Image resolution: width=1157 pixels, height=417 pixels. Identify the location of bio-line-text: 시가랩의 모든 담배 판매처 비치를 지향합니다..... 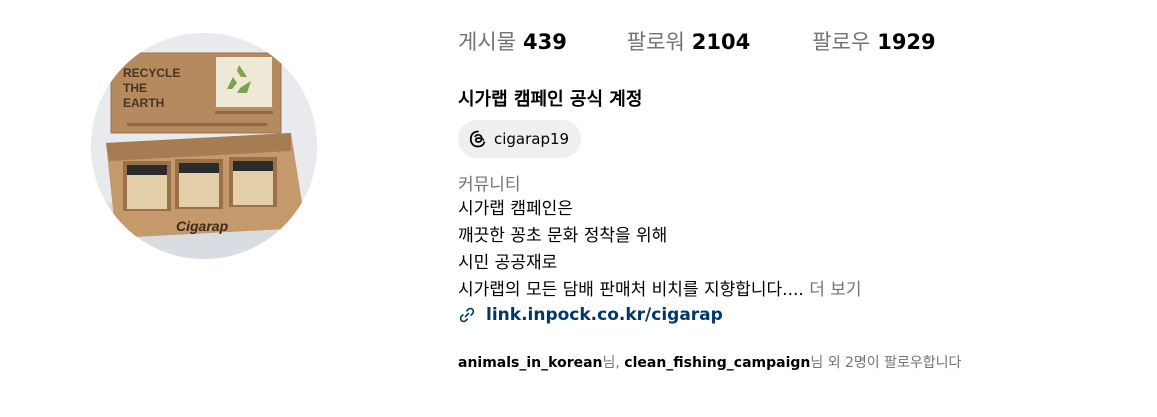
(631, 290).